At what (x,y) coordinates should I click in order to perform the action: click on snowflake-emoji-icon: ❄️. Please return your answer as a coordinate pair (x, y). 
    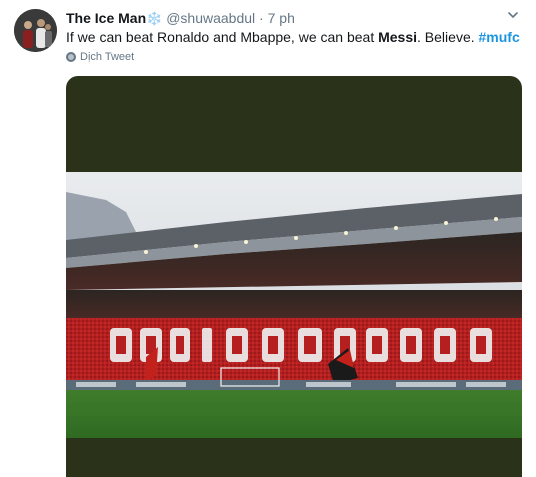
    Looking at the image, I should click on (154, 18).